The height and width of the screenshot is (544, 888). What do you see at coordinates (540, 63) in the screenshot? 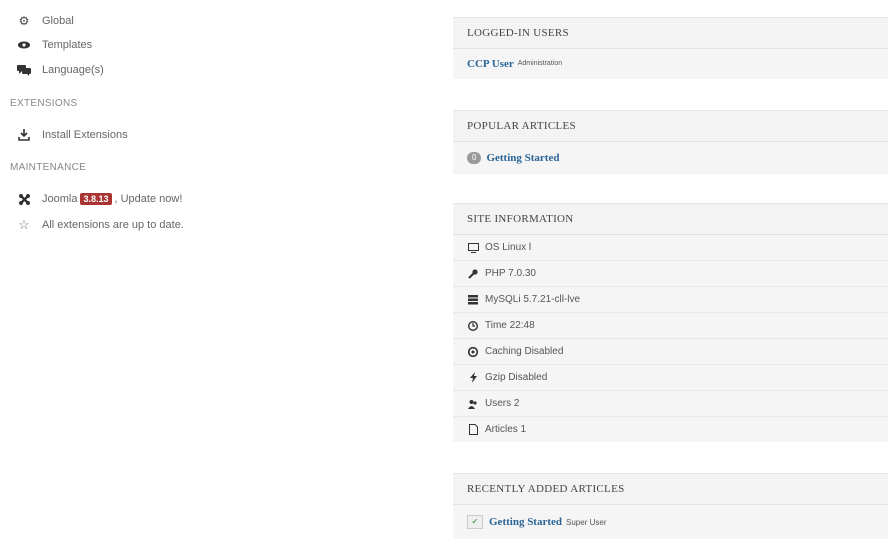
I see `user-role: Administration` at bounding box center [540, 63].